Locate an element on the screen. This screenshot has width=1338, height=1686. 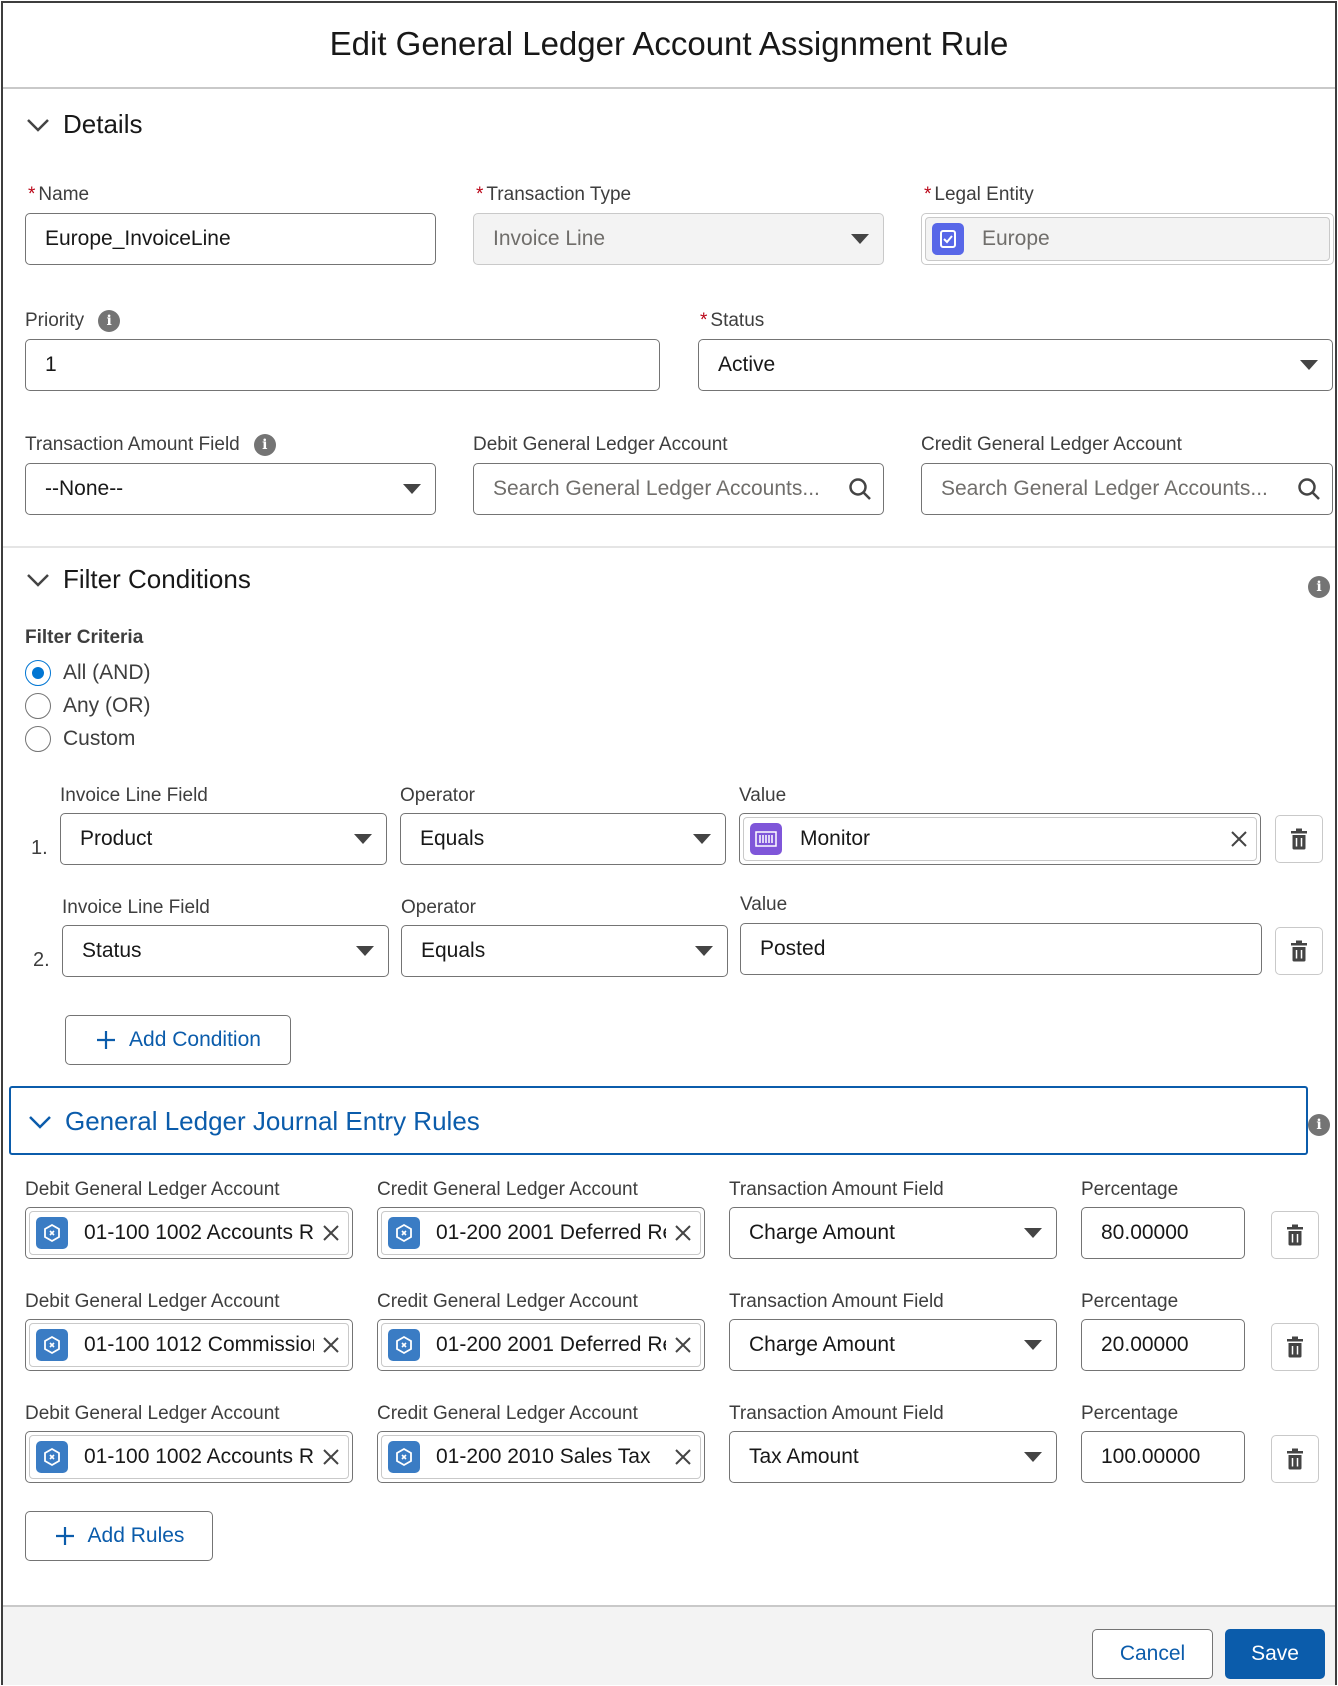
debit-account-lookup: 01-100 1012 Commissions is located at coordinates (189, 1345).